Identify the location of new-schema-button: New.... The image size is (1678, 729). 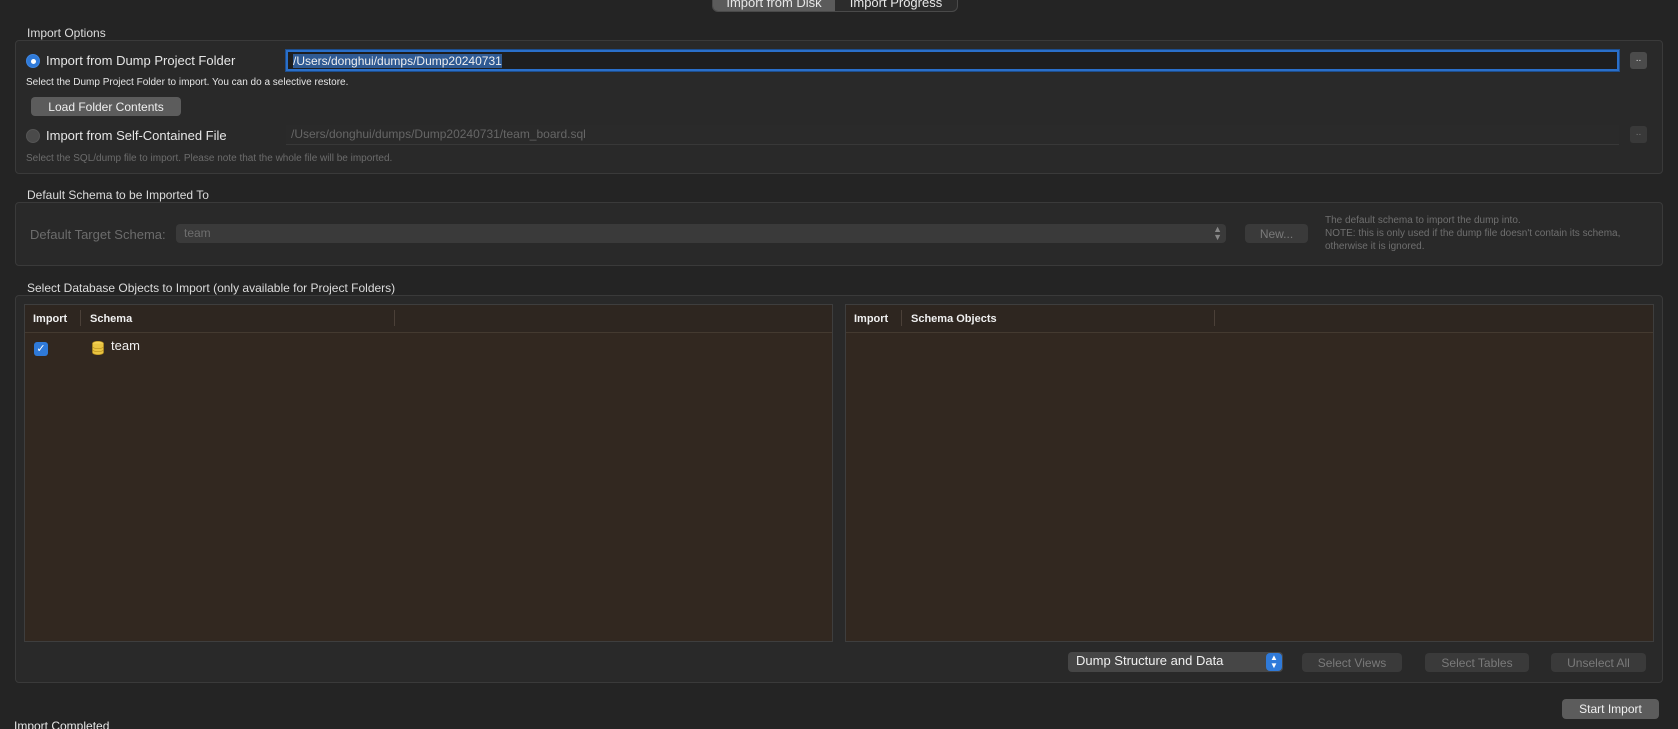
(1276, 233).